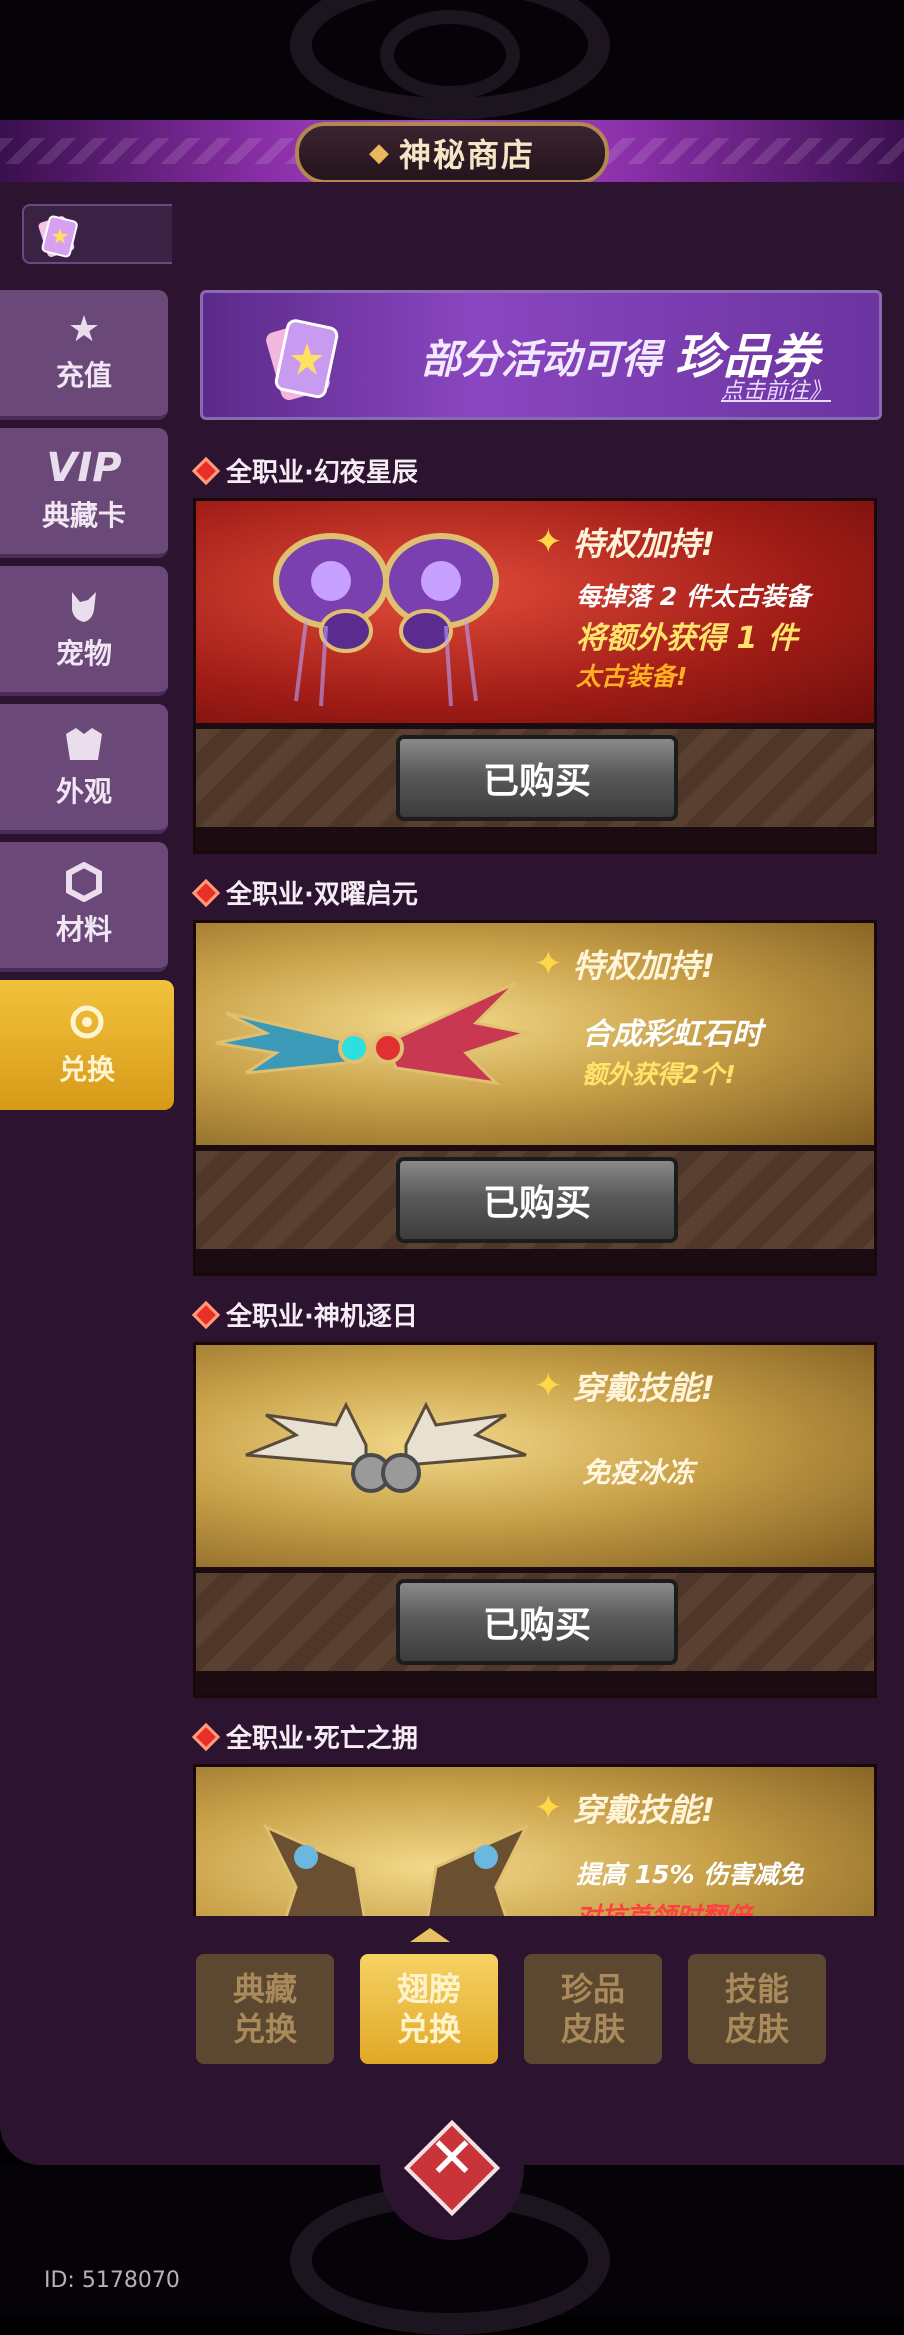 This screenshot has width=904, height=2335. I want to click on category-skill-skin: 技能 皮肤, so click(757, 2009).